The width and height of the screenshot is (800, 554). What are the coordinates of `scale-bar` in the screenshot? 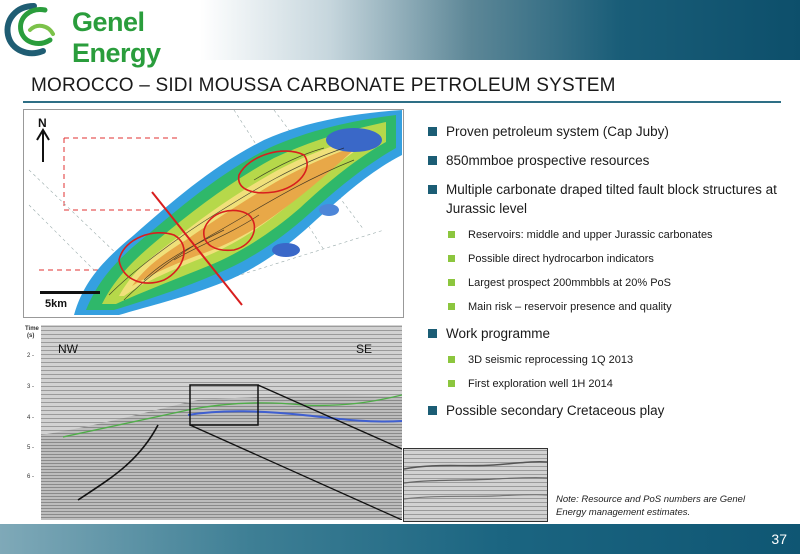 It's located at (70, 292).